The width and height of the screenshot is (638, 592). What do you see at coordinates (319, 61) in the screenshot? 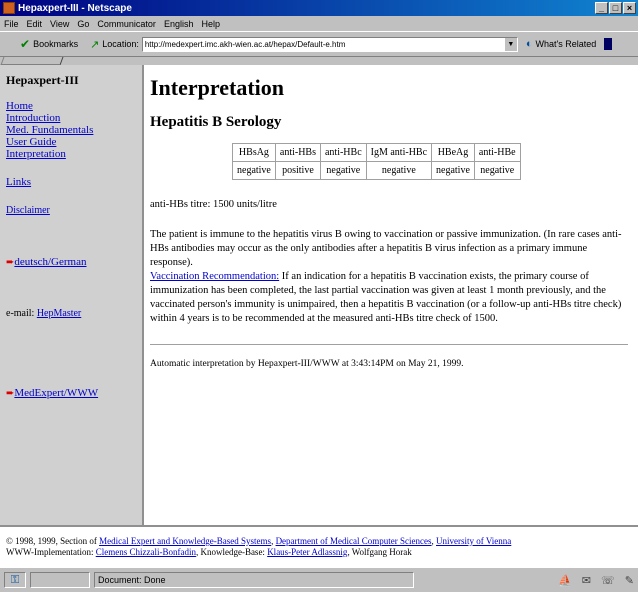
I see `toolbar-tab-strip` at bounding box center [319, 61].